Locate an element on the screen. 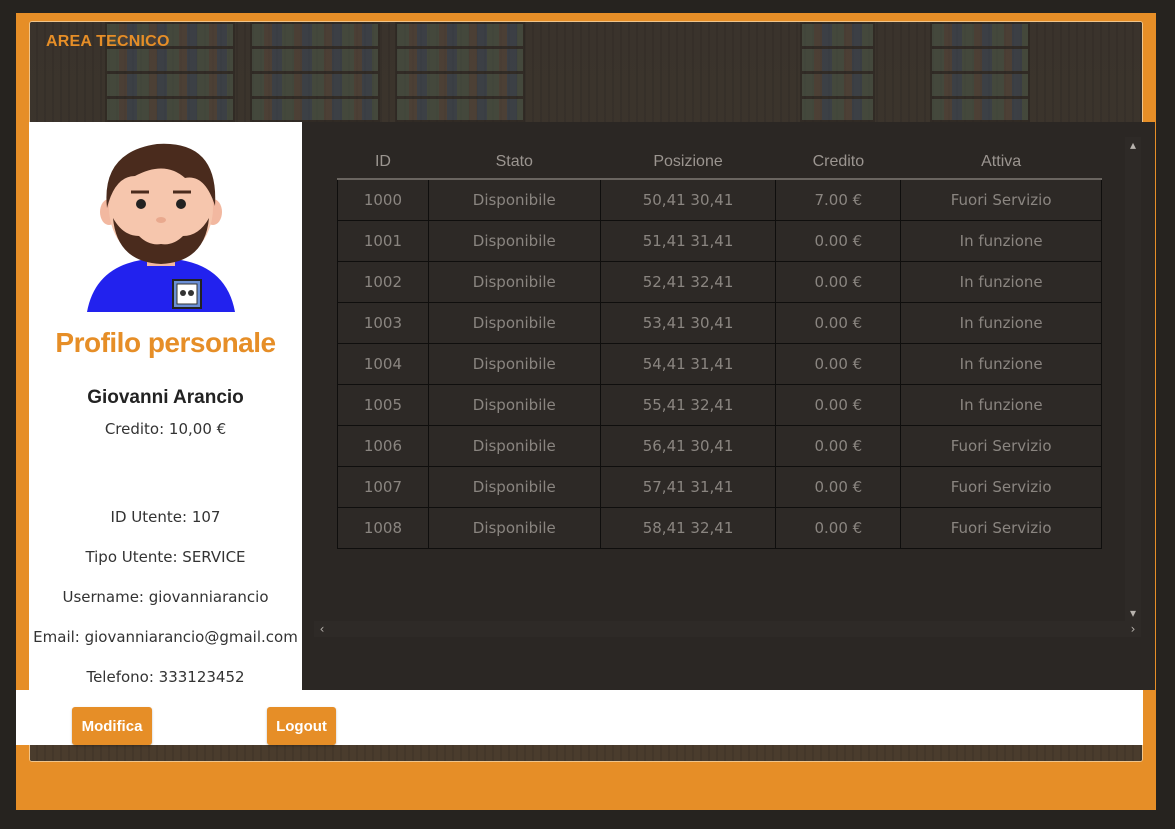  table-cell-id: 1001 is located at coordinates (383, 240).